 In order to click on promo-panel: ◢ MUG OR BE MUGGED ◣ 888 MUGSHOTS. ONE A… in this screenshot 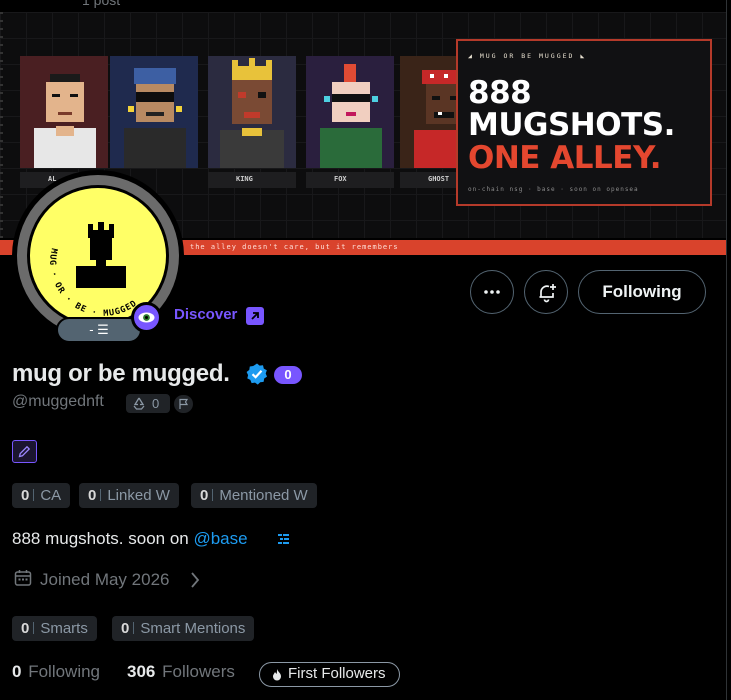, I will do `click(584, 122)`.